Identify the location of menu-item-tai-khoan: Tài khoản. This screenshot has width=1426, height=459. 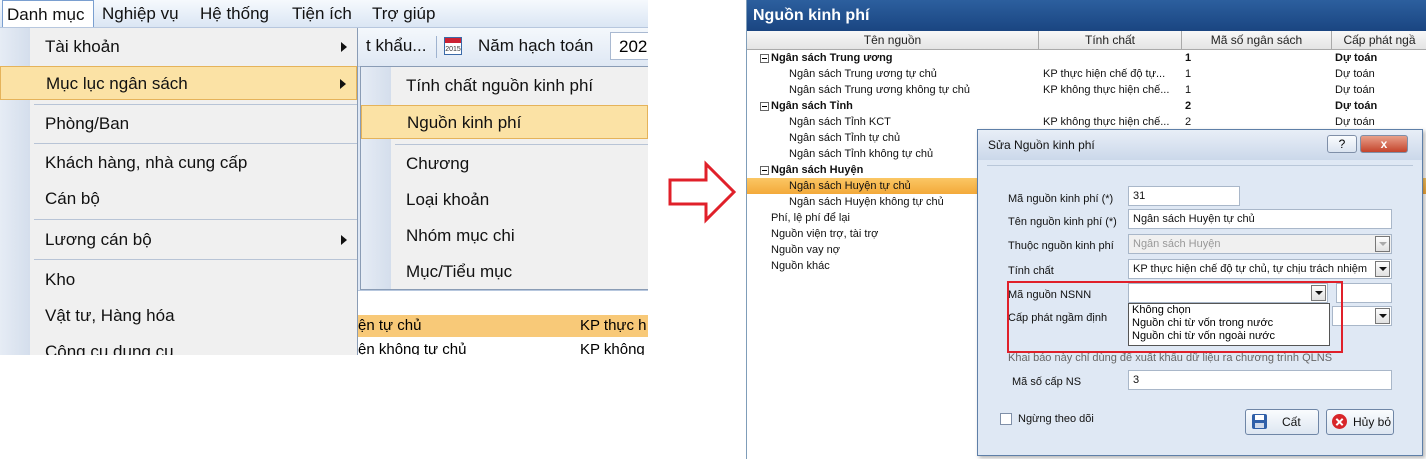
(178, 47).